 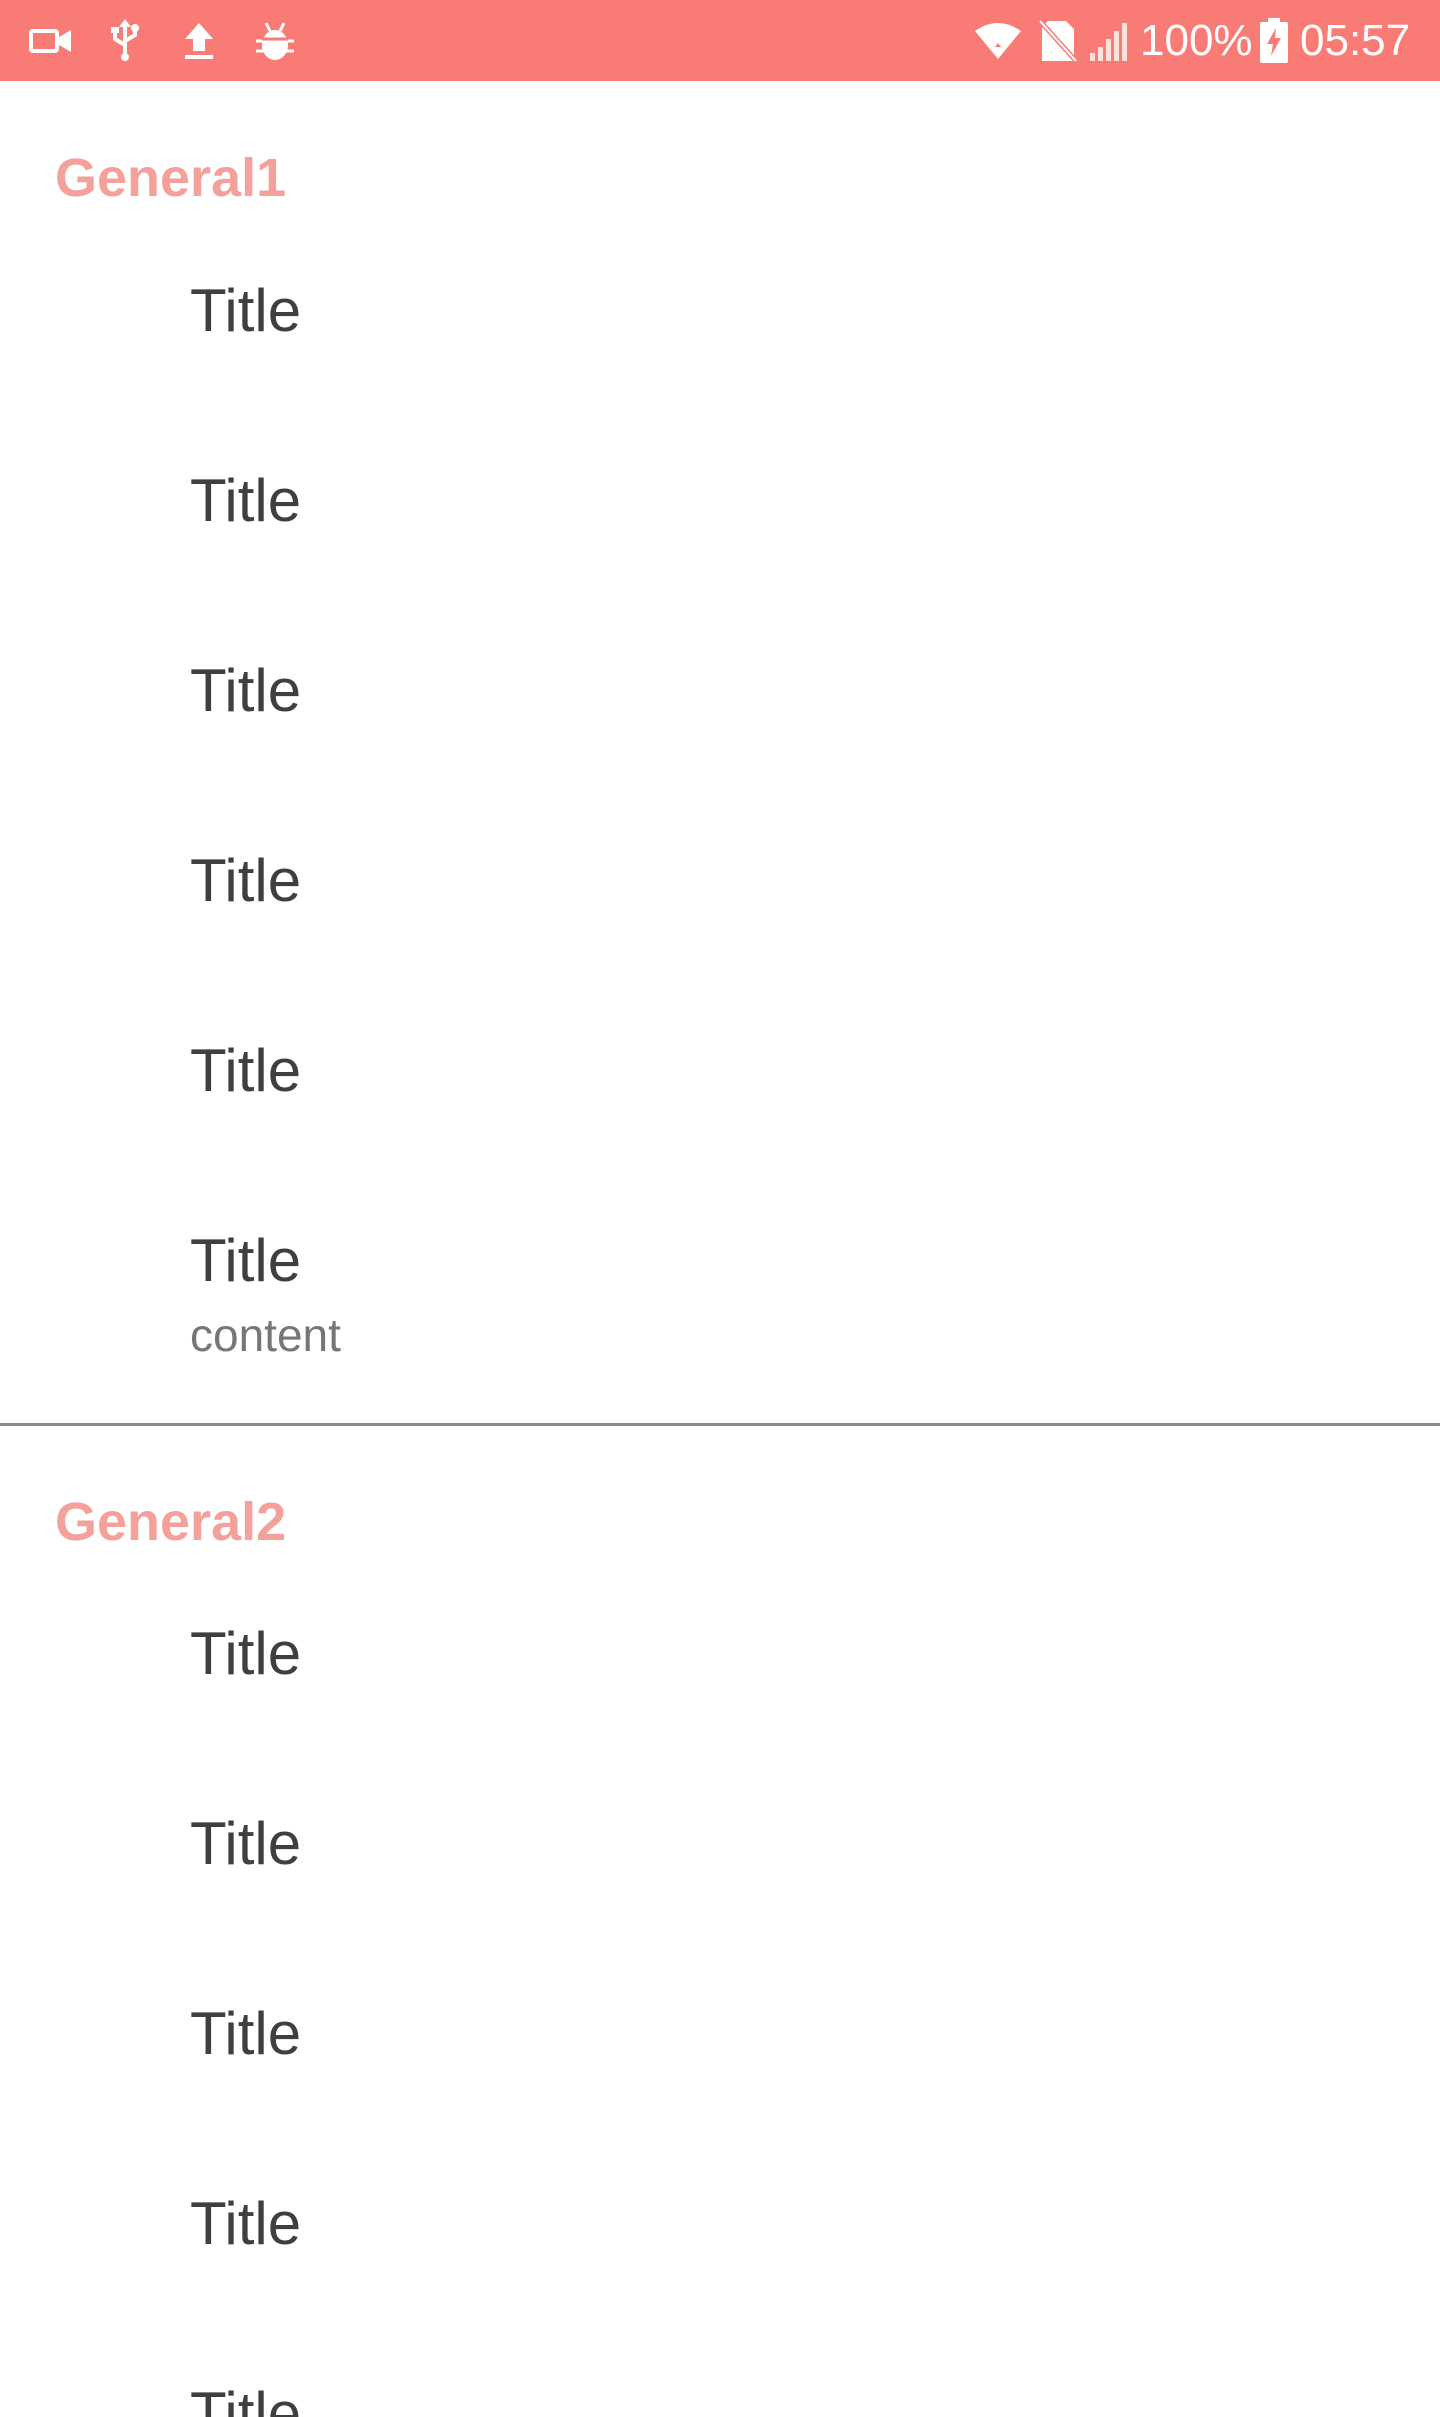 I want to click on battery-charging-icon, so click(x=1274, y=40).